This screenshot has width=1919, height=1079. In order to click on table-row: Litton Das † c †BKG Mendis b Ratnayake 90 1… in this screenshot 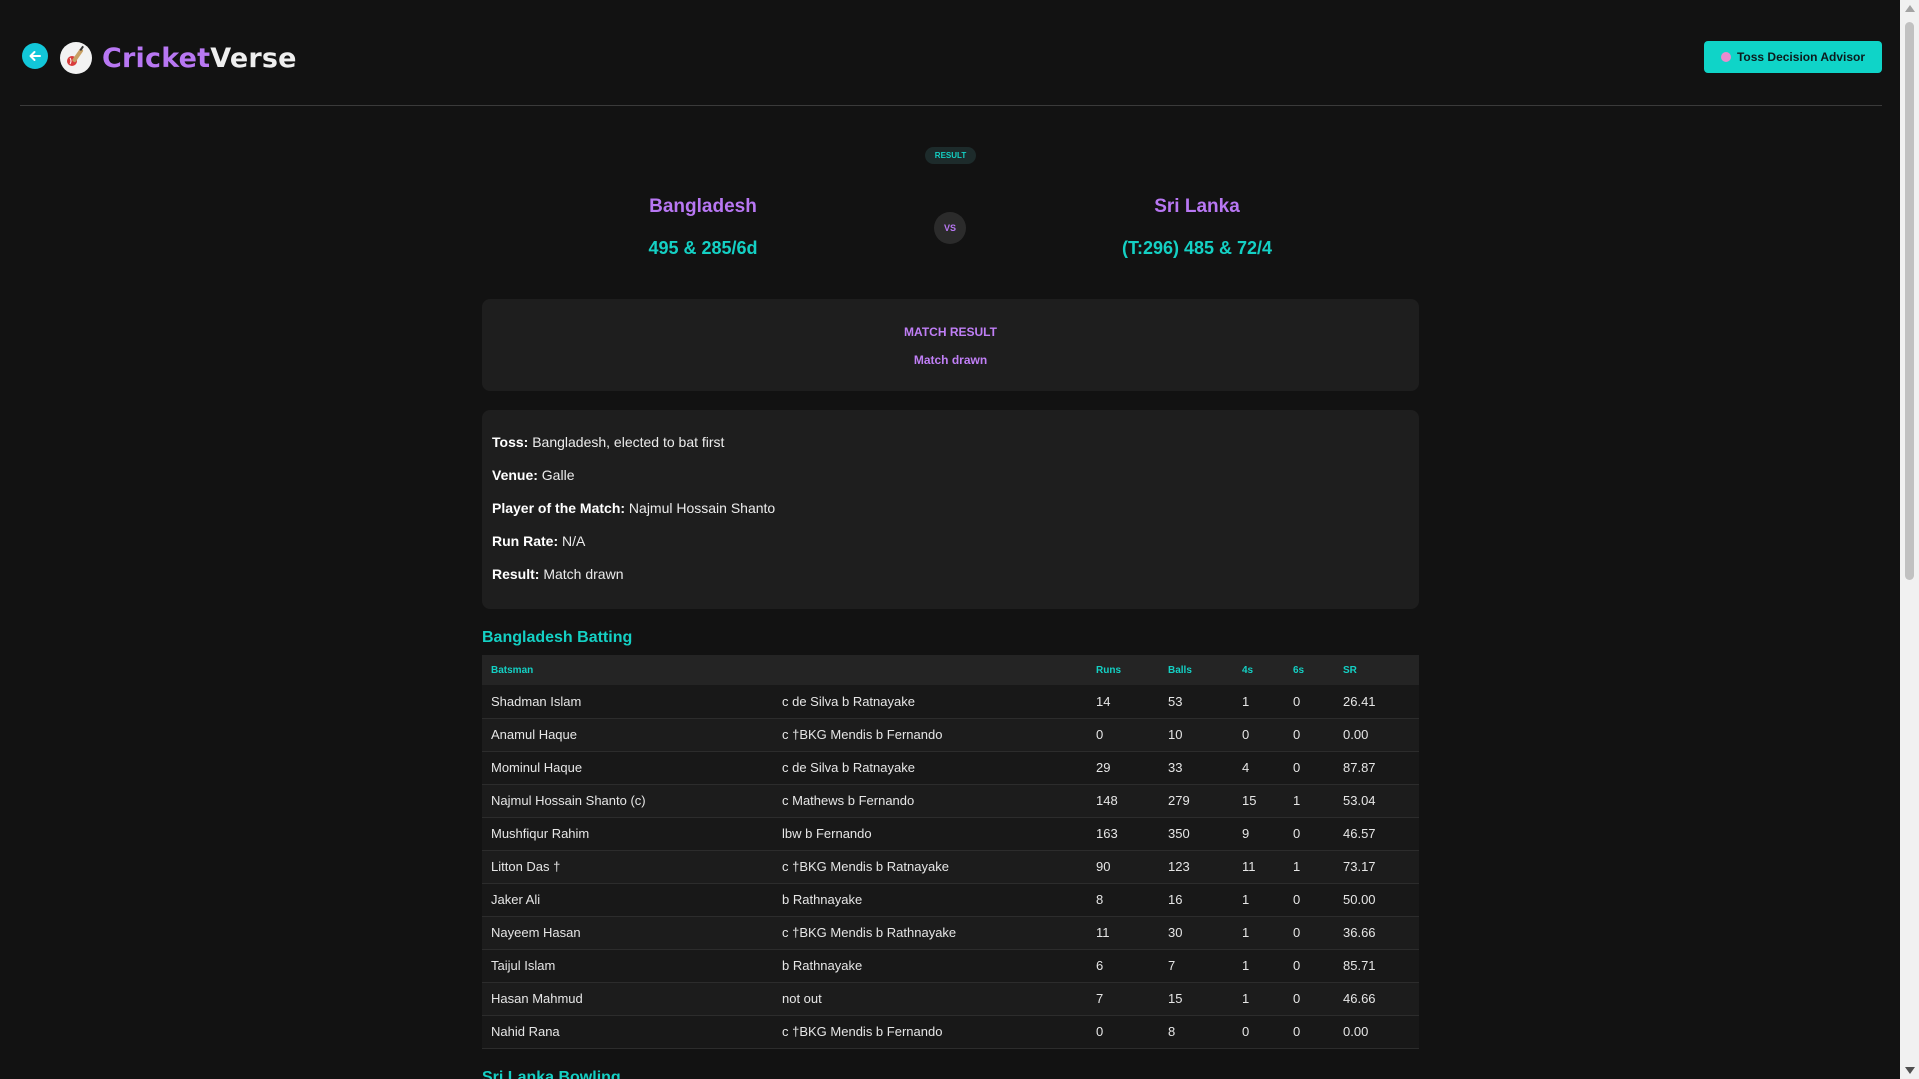, I will do `click(950, 867)`.